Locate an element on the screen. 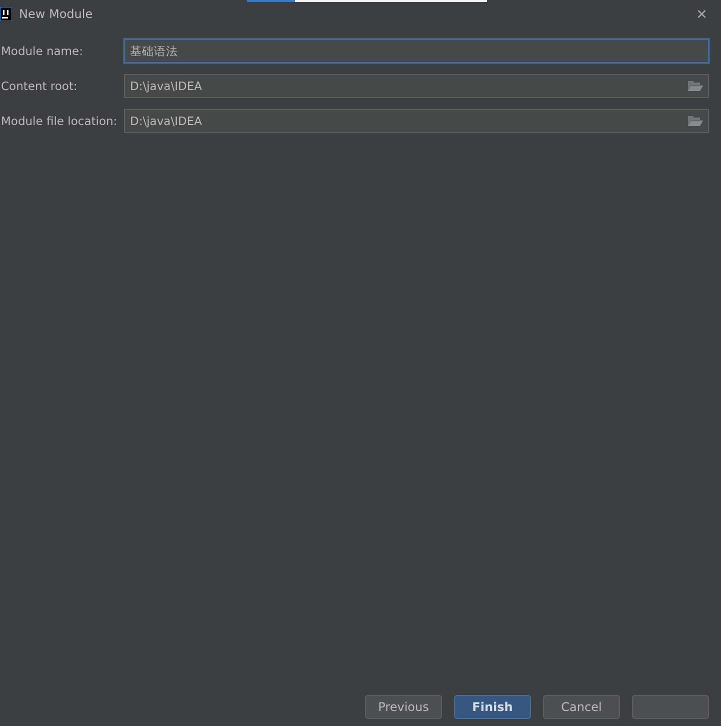 This screenshot has width=721, height=726. field-label: Content root: is located at coordinates (39, 86).